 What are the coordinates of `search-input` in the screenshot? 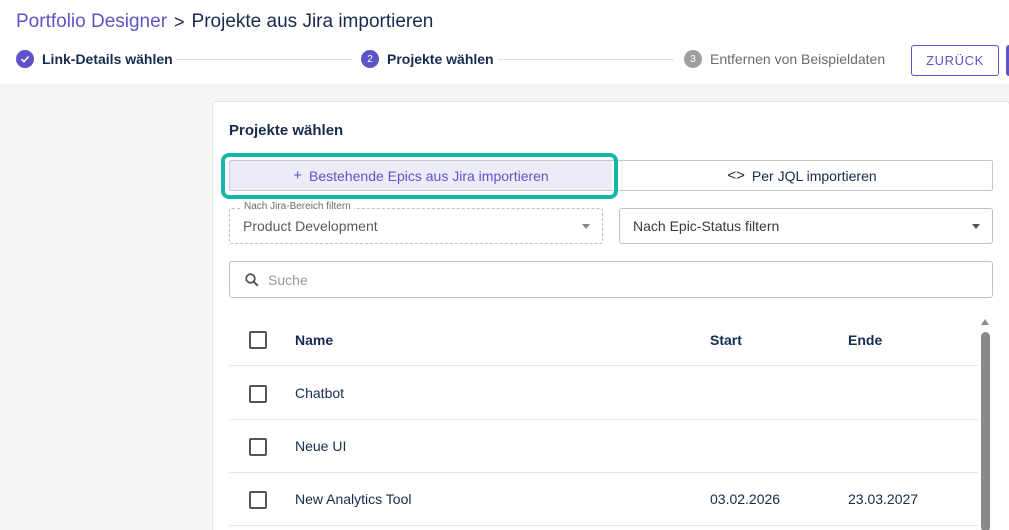 It's located at (618, 280).